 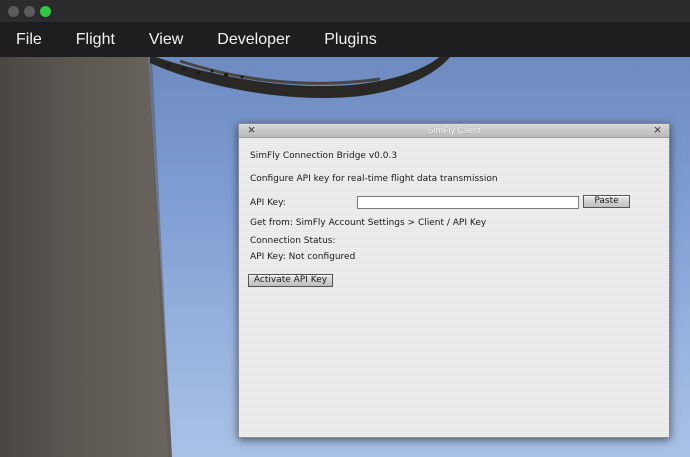 I want to click on activate-api-key-button: Activate API Key, so click(x=290, y=280).